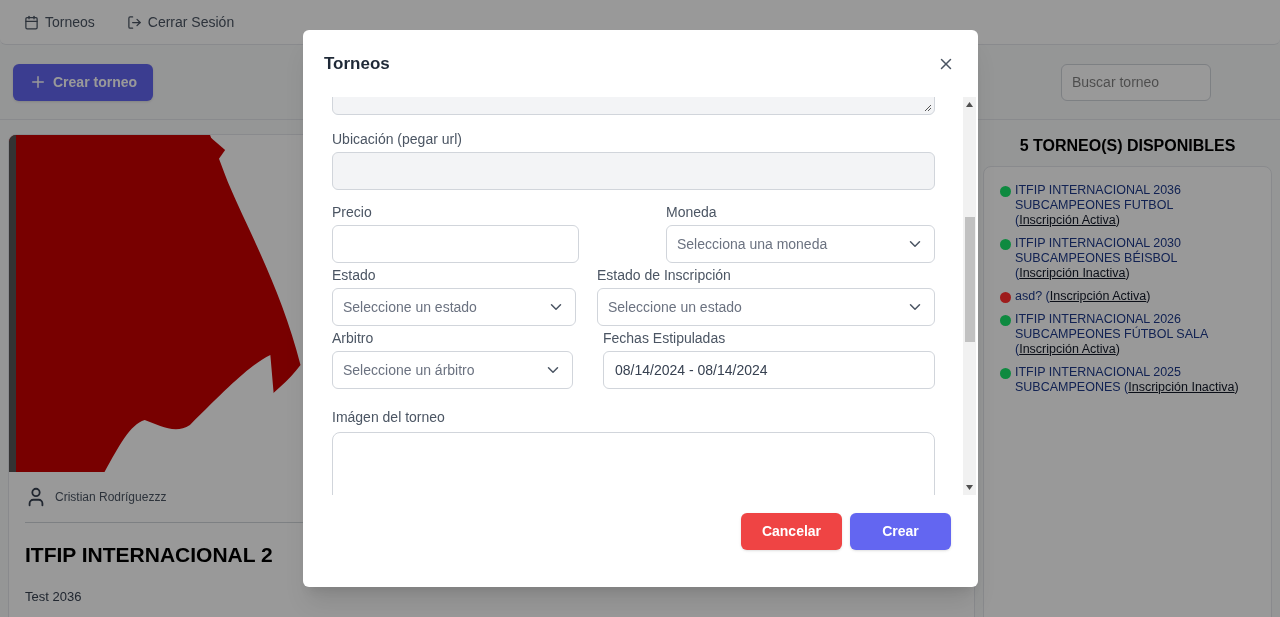 This screenshot has width=1280, height=617. What do you see at coordinates (455, 244) in the screenshot?
I see `text-field` at bounding box center [455, 244].